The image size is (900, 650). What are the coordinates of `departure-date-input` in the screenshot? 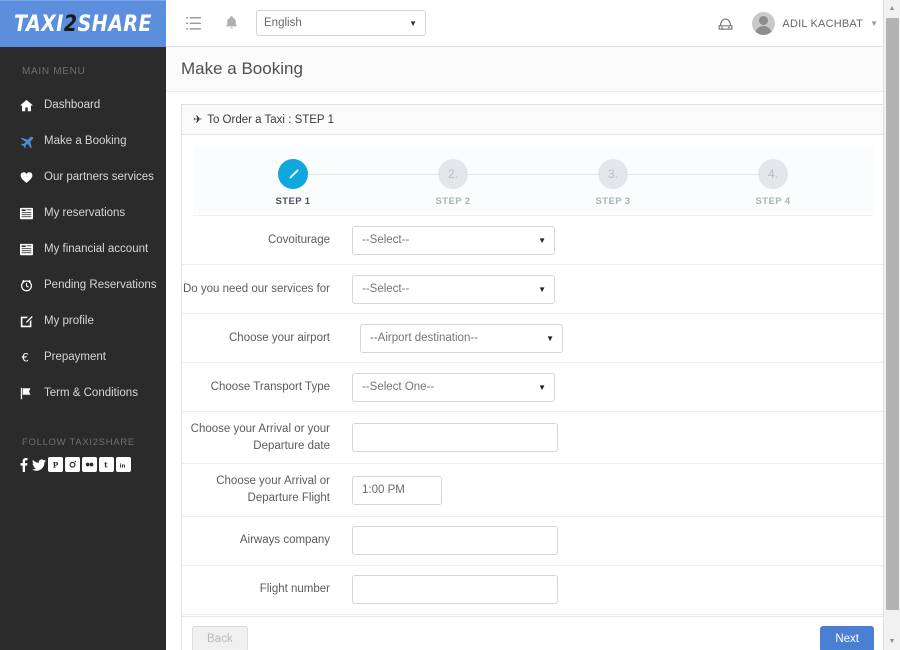 It's located at (455, 438).